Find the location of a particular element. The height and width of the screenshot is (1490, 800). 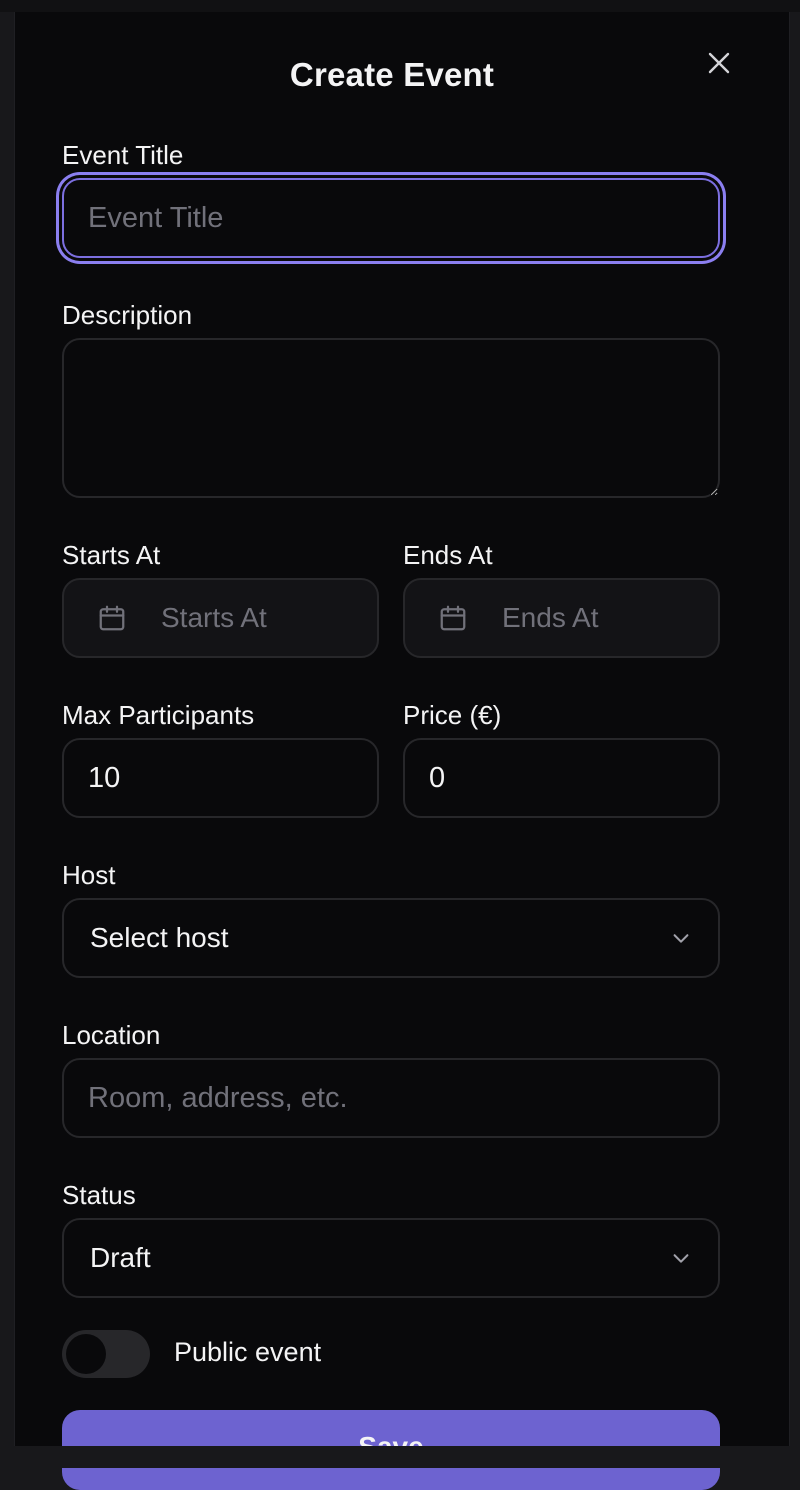

description-textarea is located at coordinates (391, 418).